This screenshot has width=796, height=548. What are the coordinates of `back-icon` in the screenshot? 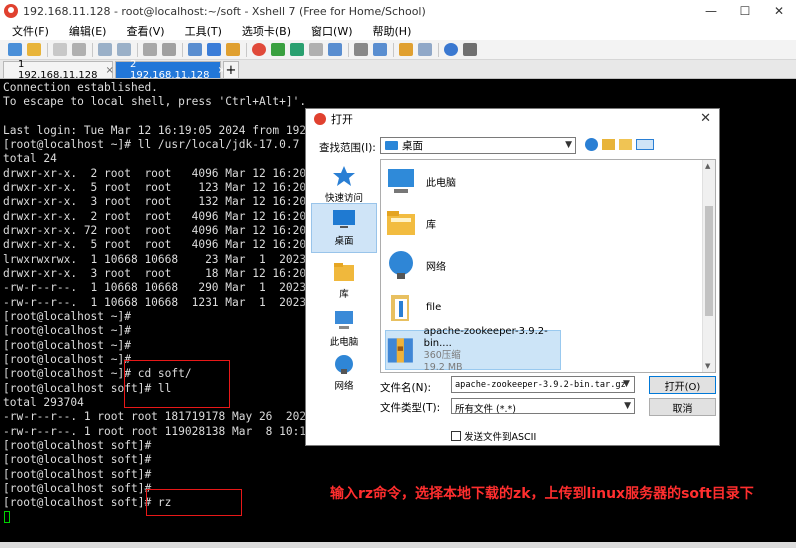 It's located at (591, 144).